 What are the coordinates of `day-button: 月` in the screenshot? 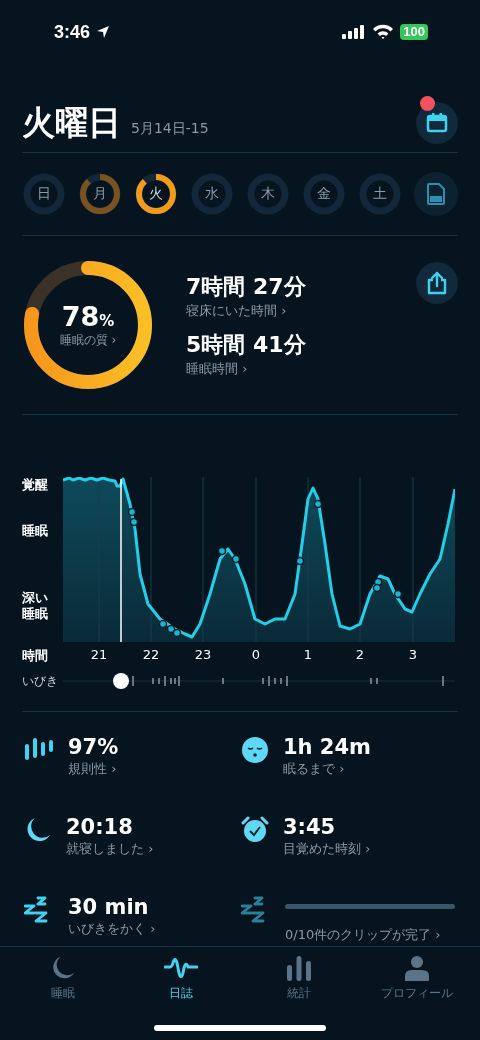 It's located at (100, 194).